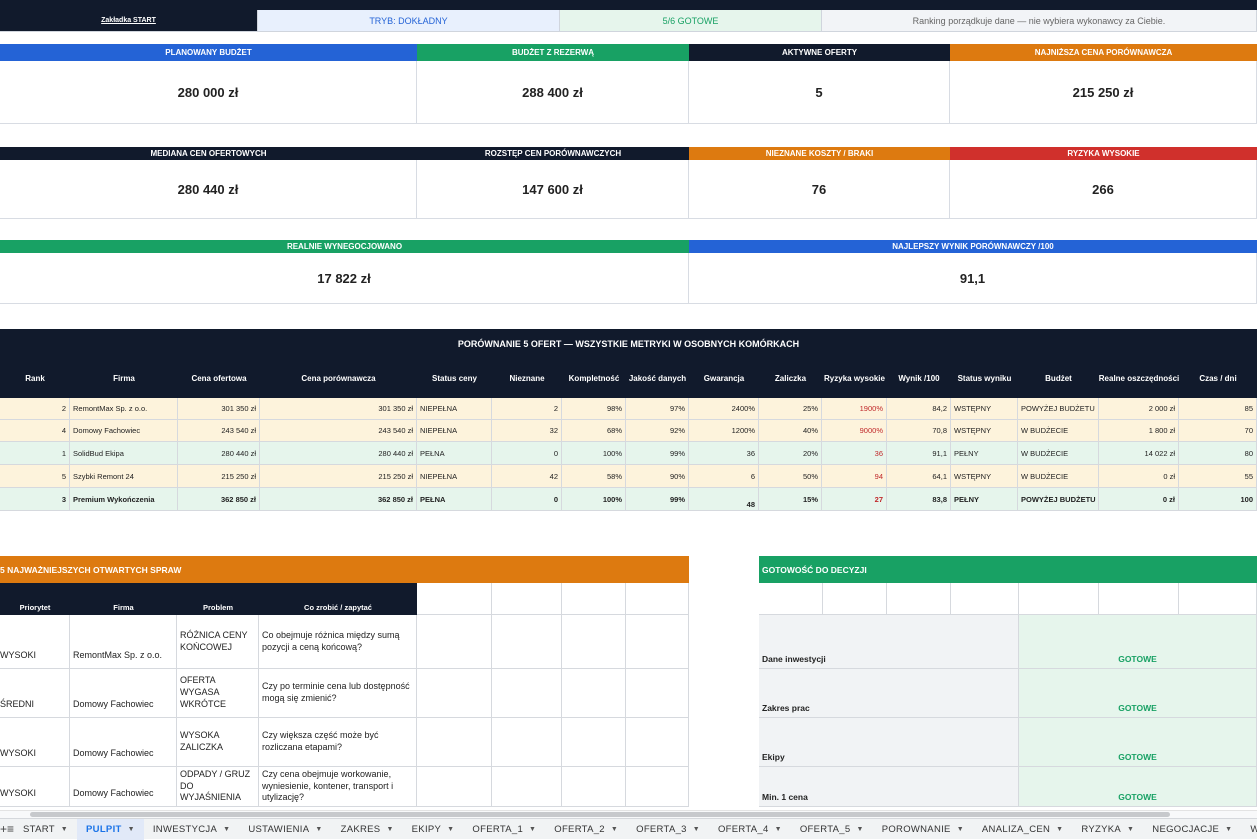 The height and width of the screenshot is (840, 1257). I want to click on comparison-cell: 40%, so click(790, 431).